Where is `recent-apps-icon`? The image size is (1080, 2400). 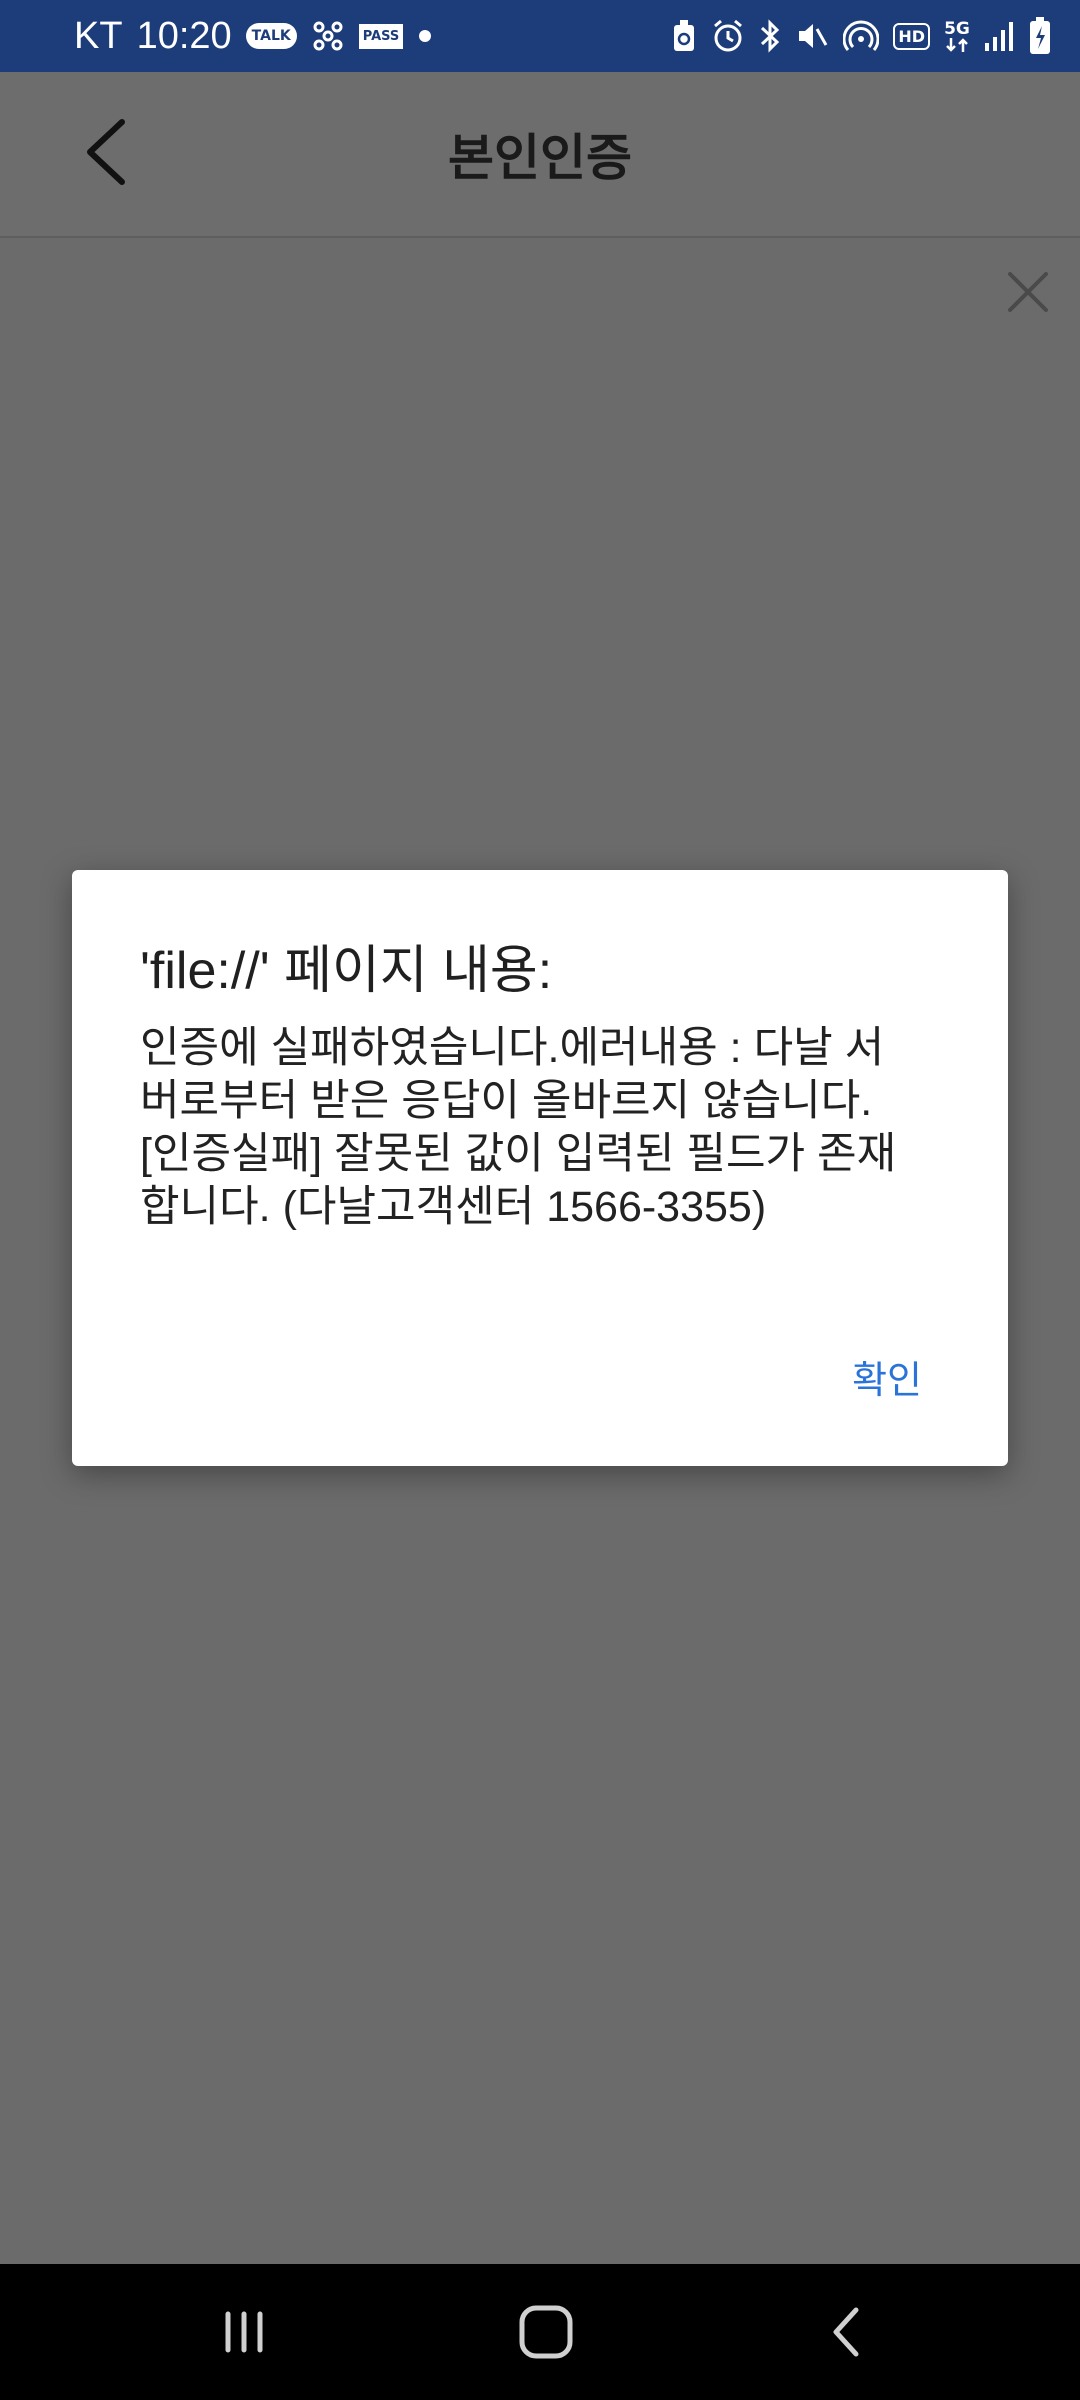 recent-apps-icon is located at coordinates (244, 2332).